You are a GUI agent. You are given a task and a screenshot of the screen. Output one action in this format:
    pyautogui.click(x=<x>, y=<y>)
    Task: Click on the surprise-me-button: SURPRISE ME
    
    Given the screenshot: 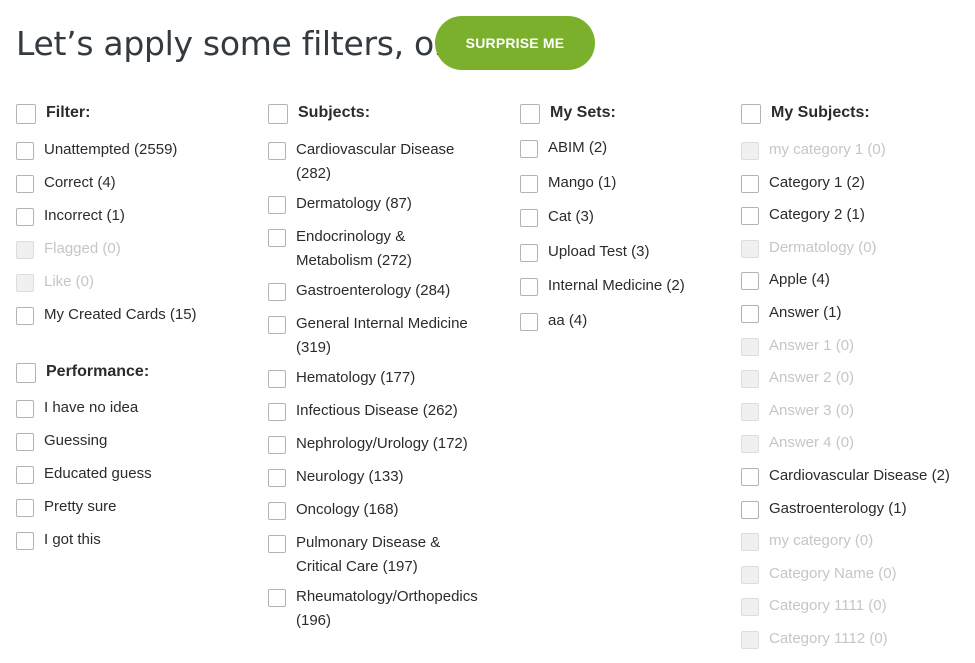 What is the action you would take?
    pyautogui.click(x=515, y=43)
    